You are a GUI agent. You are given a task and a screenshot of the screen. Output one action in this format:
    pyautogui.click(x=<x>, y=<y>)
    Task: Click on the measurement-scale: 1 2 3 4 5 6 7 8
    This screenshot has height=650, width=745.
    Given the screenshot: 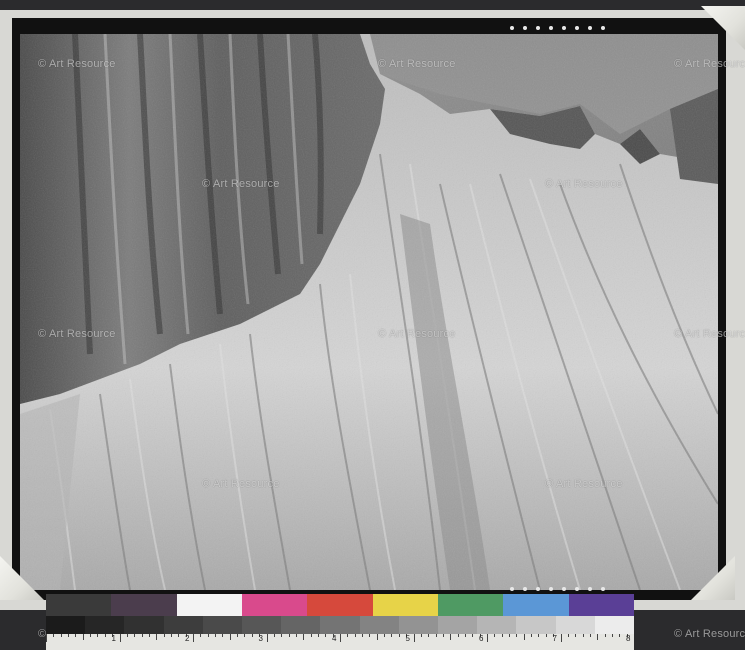 What is the action you would take?
    pyautogui.click(x=340, y=642)
    